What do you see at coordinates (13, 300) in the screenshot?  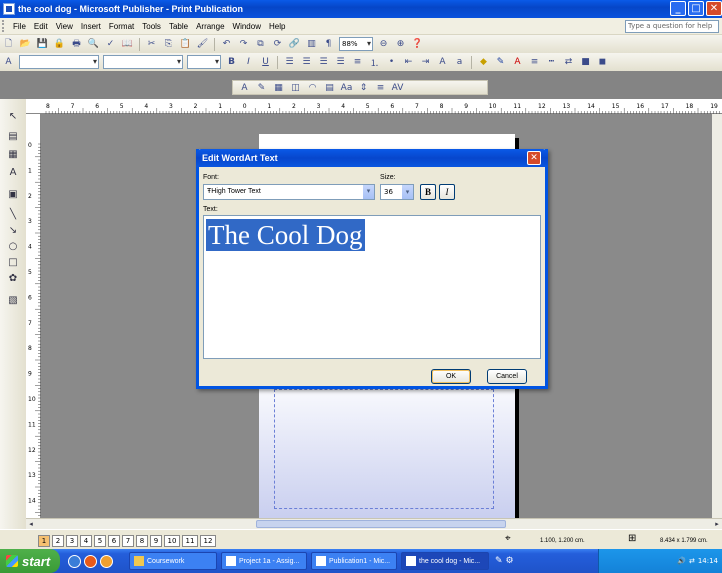 I see `design-gallery-icon: ▧` at bounding box center [13, 300].